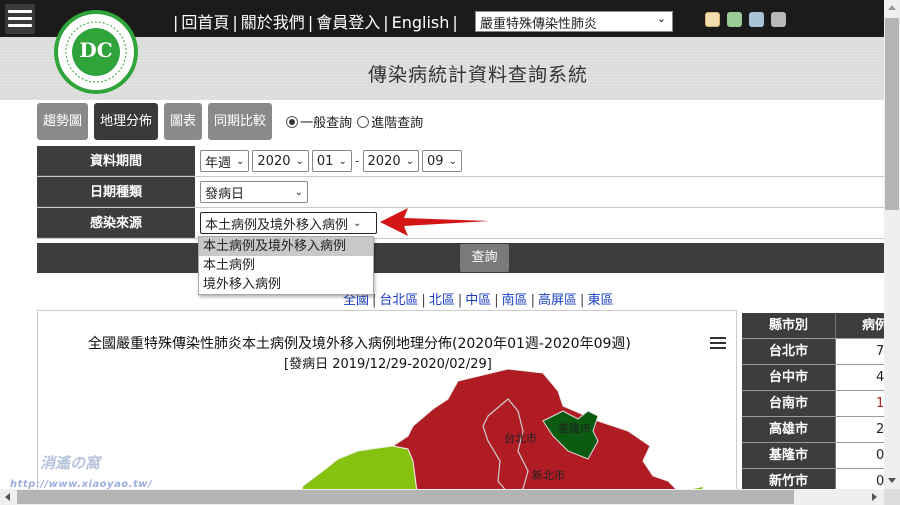 This screenshot has height=505, width=900. I want to click on scroll-up-arrow-icon, so click(892, 7).